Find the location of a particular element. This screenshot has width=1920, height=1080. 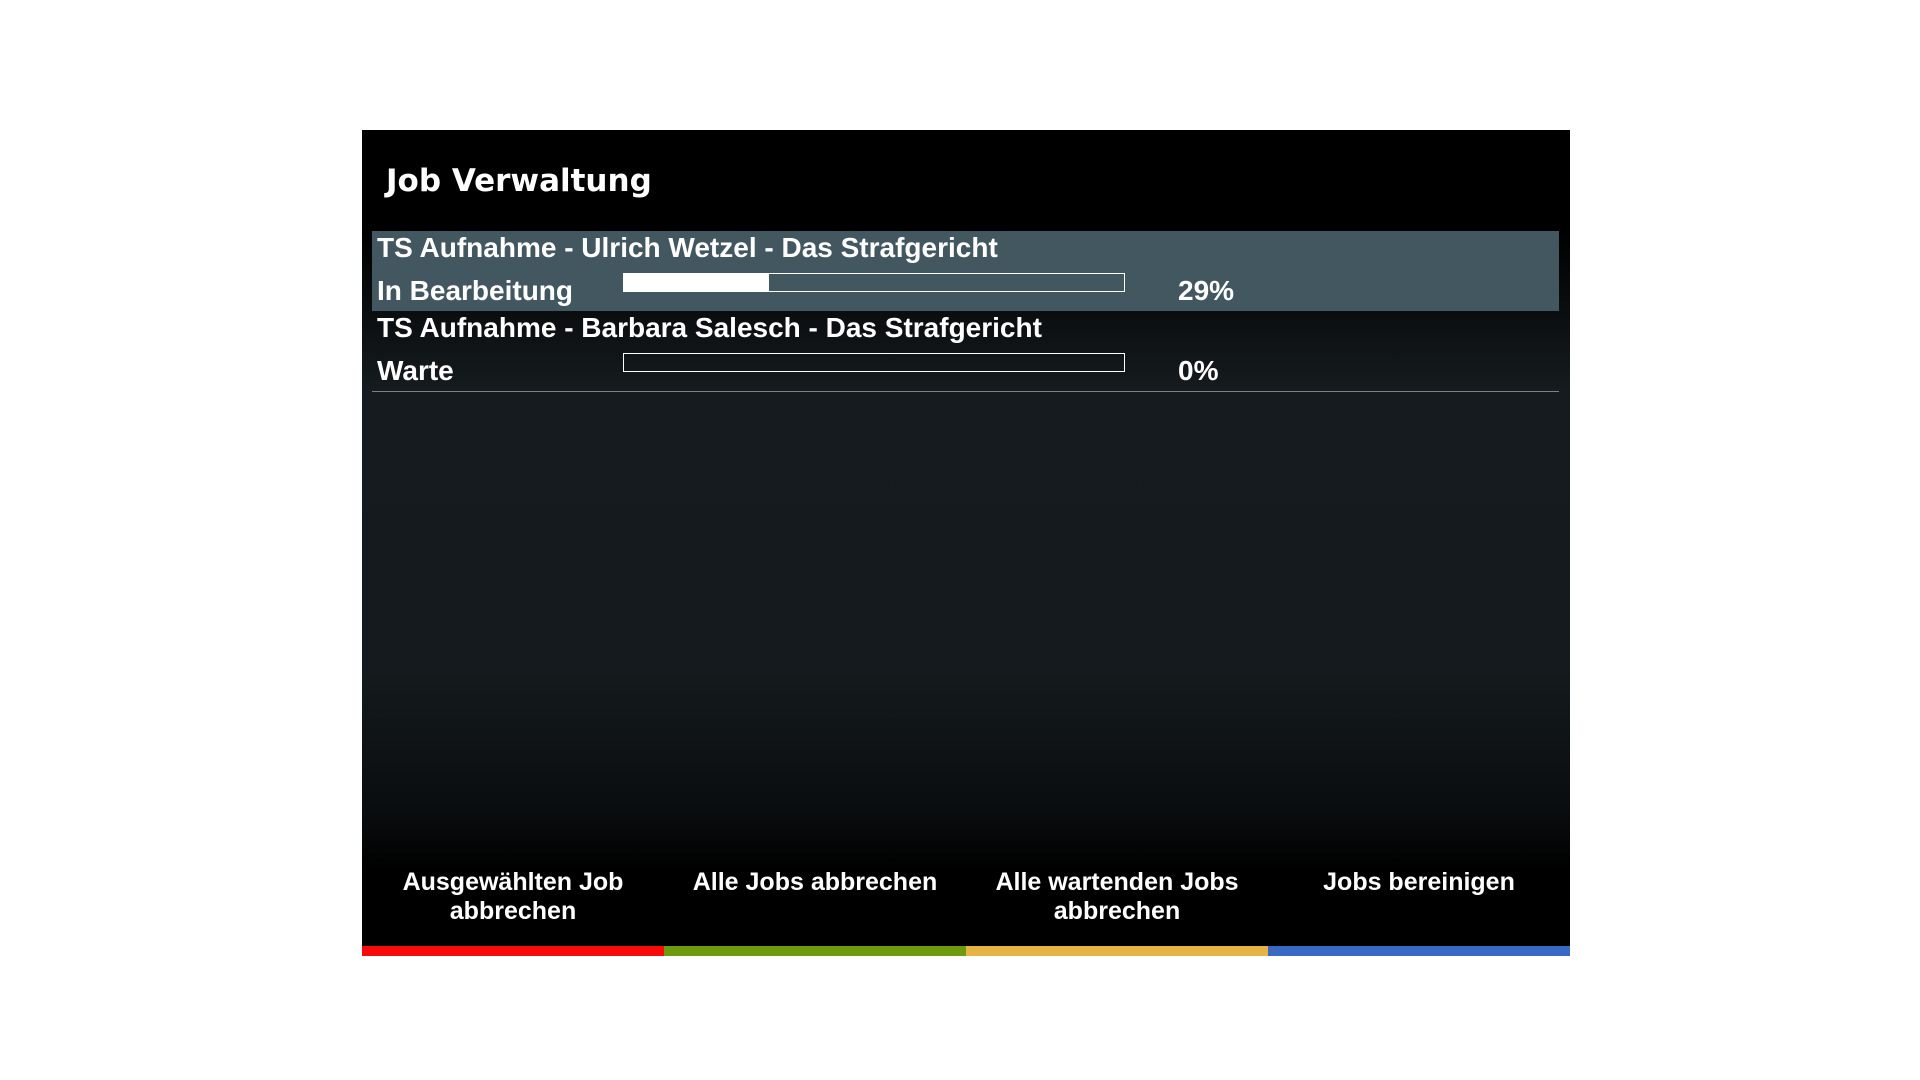

button-label: Jobs bereinigen is located at coordinates (1419, 882).